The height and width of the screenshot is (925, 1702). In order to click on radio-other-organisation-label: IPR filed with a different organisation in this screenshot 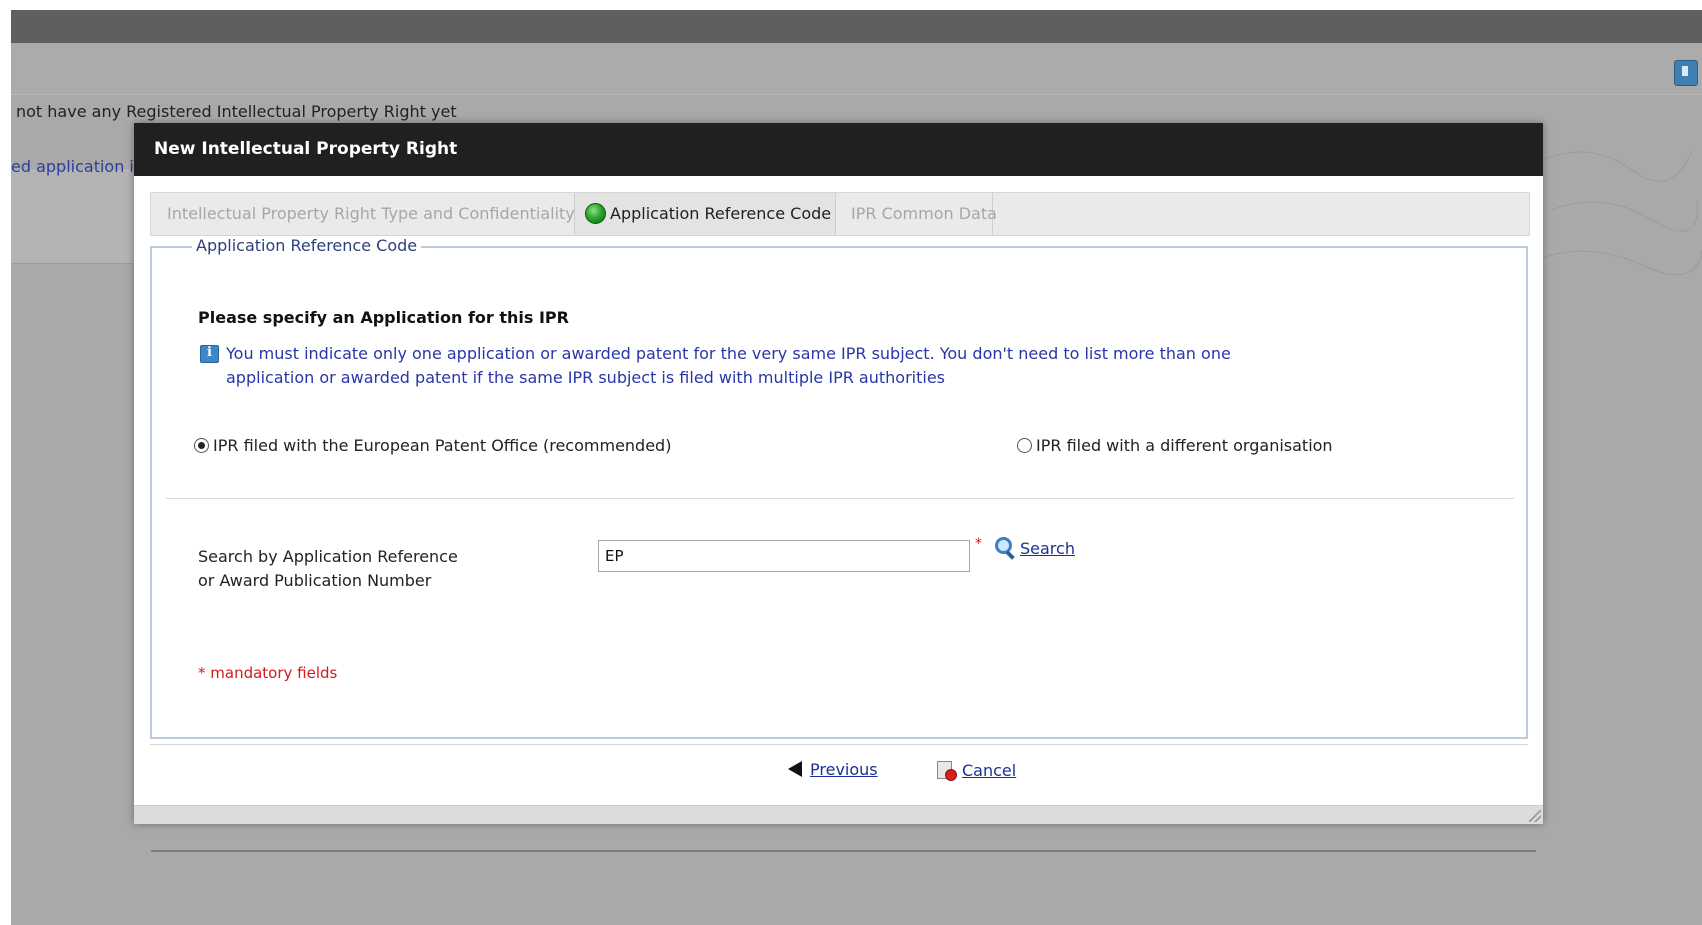, I will do `click(1184, 445)`.